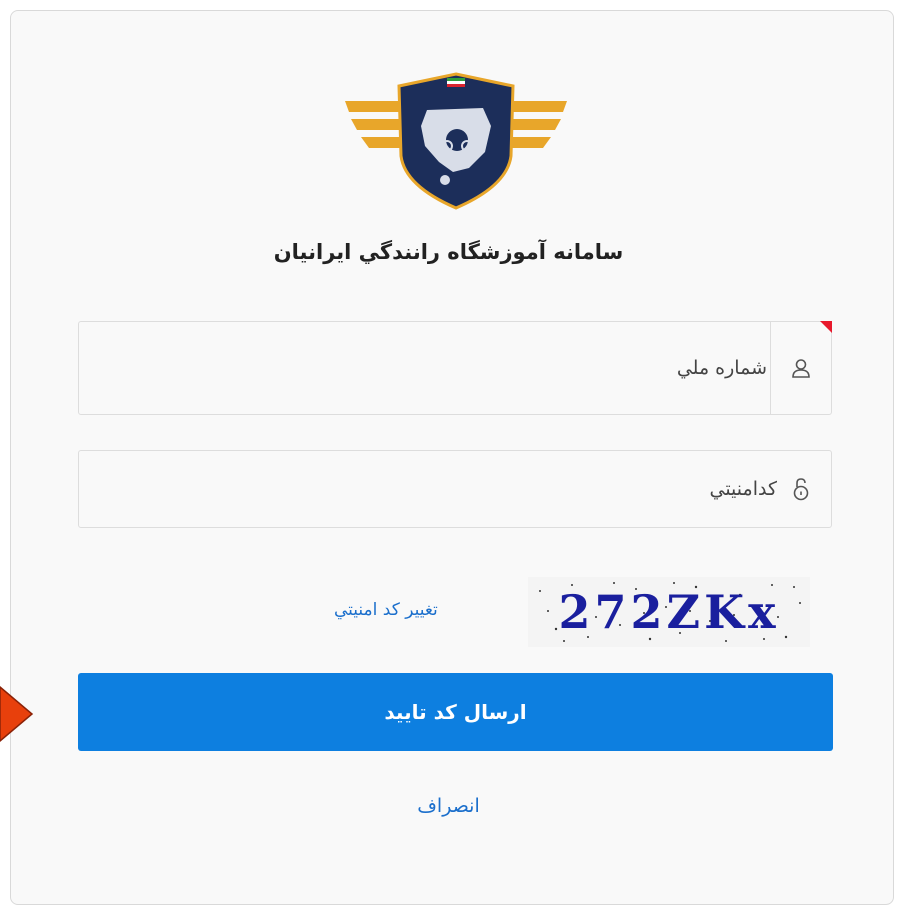  I want to click on change-security-code-link: تغيير کد امنيتي, so click(386, 610).